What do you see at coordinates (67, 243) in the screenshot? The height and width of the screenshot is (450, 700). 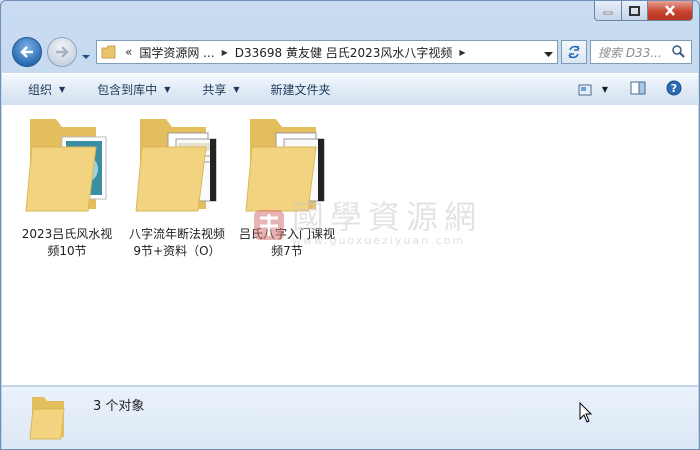 I see `folder-name: 2023吕氏风水视 频10节` at bounding box center [67, 243].